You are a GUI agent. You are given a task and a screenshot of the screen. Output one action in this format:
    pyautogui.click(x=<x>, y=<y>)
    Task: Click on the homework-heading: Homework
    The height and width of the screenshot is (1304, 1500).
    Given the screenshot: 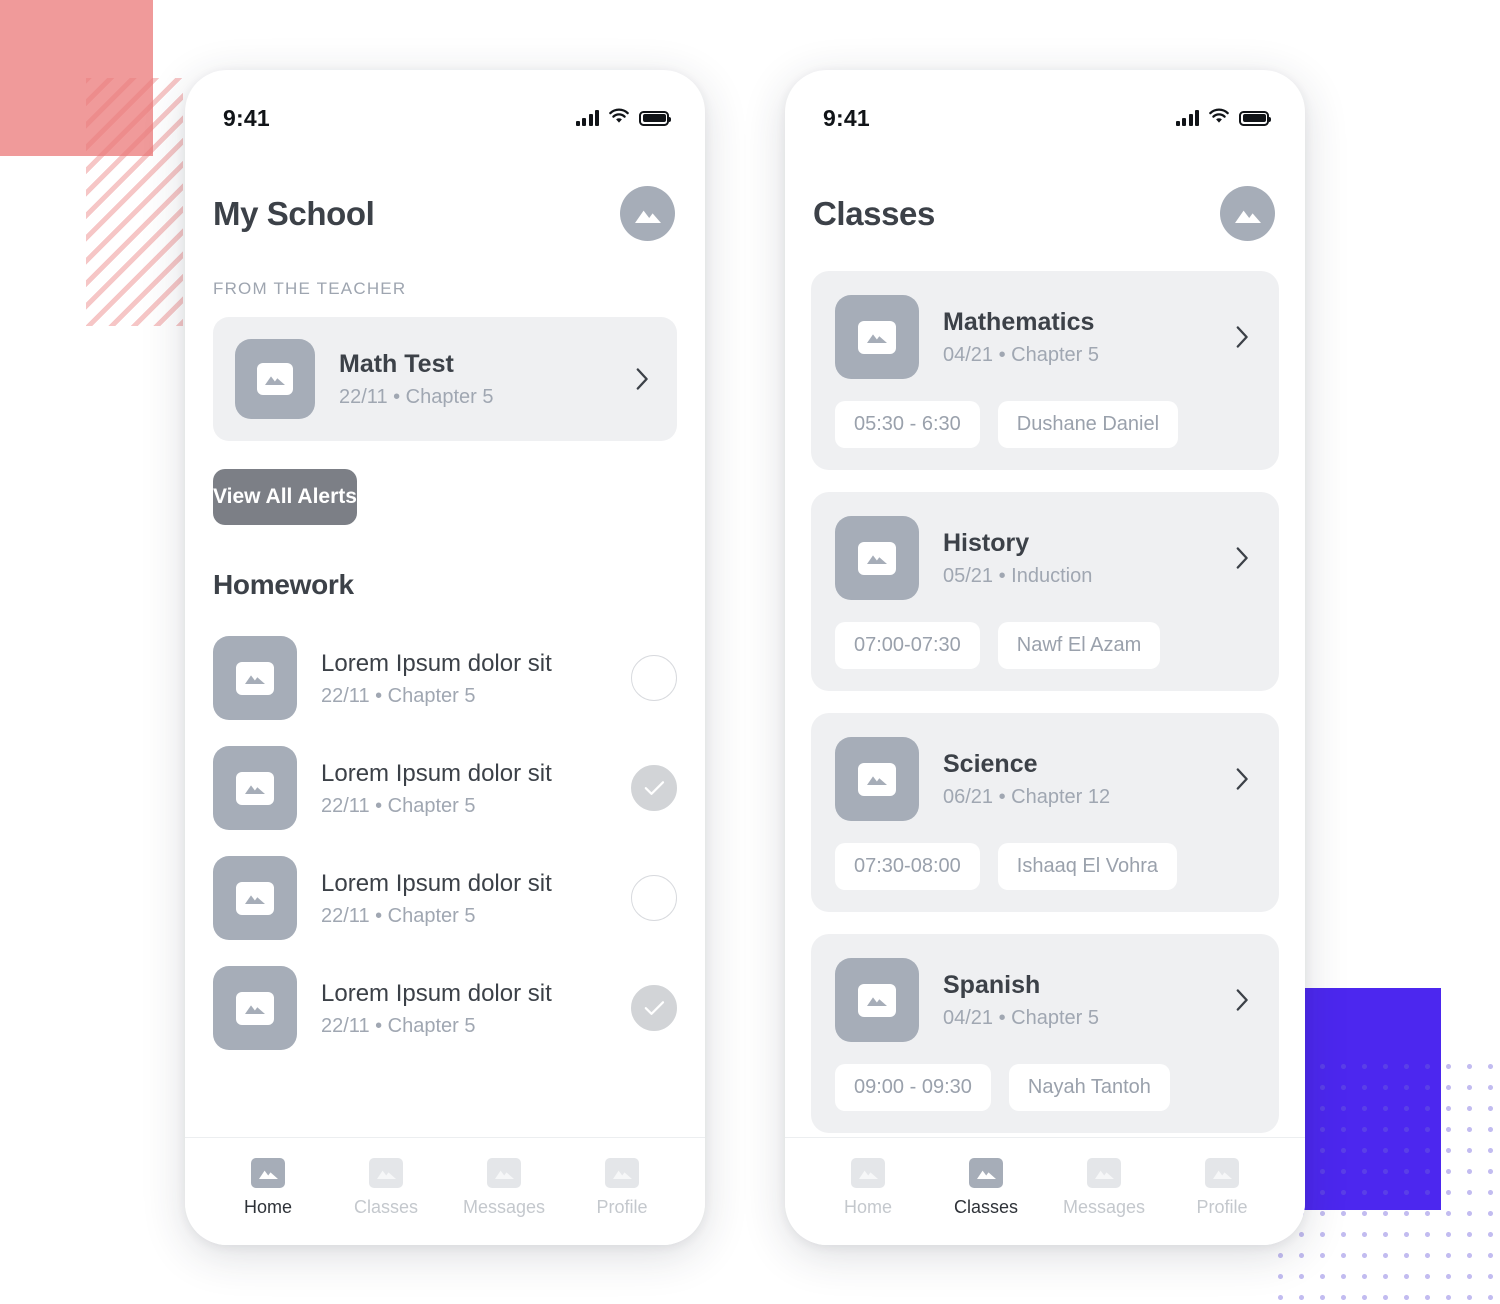 What is the action you would take?
    pyautogui.click(x=283, y=584)
    